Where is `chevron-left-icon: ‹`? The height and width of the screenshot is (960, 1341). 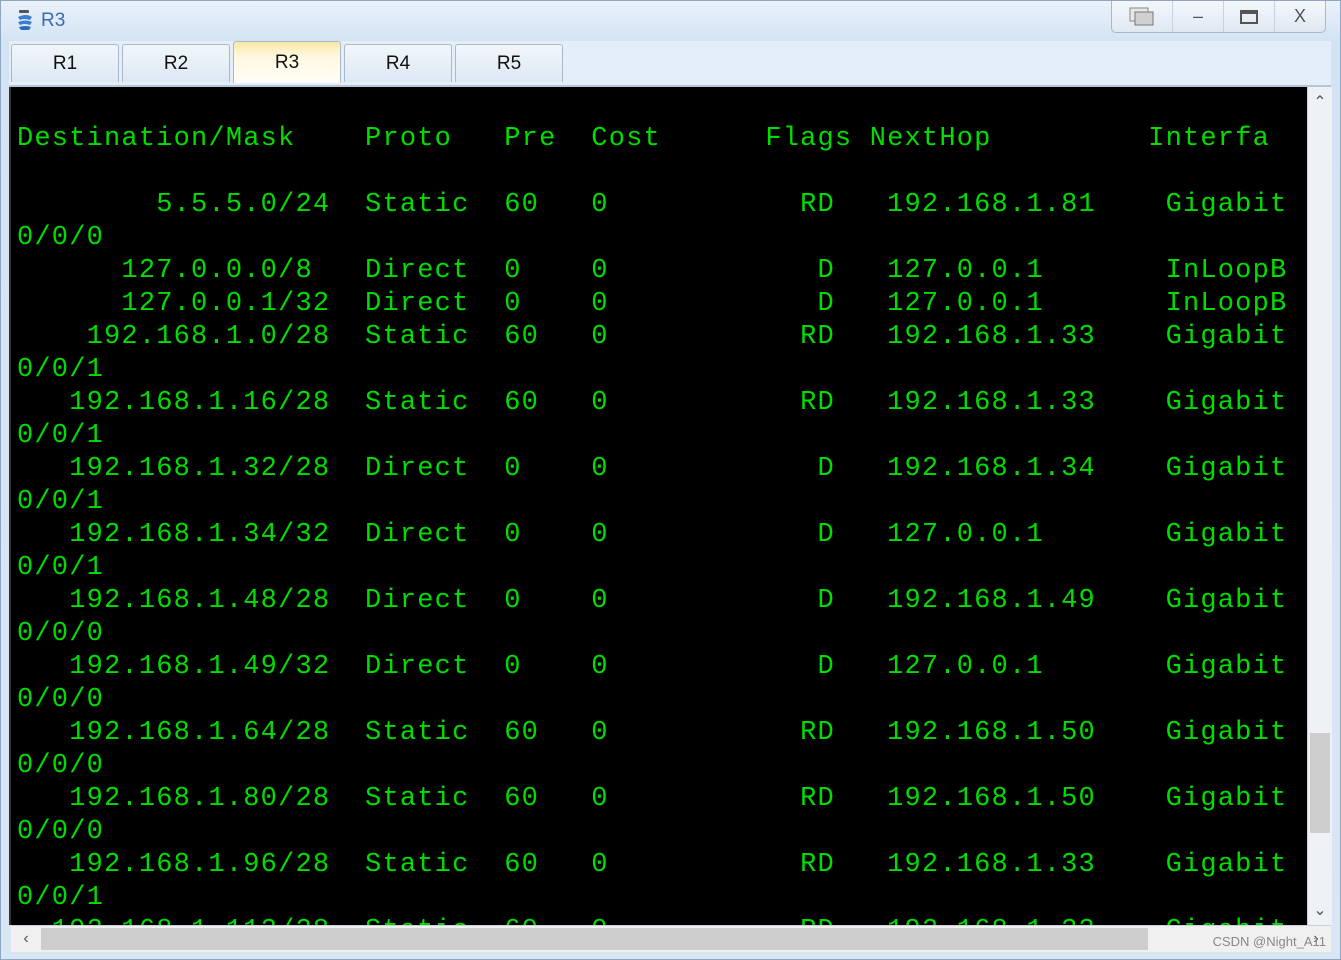 chevron-left-icon: ‹ is located at coordinates (26, 938).